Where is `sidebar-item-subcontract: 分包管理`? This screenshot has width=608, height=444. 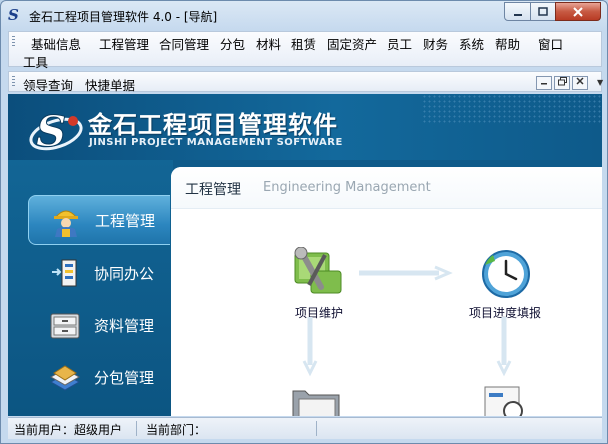
sidebar-item-subcontract: 分包管理 is located at coordinates (99, 377).